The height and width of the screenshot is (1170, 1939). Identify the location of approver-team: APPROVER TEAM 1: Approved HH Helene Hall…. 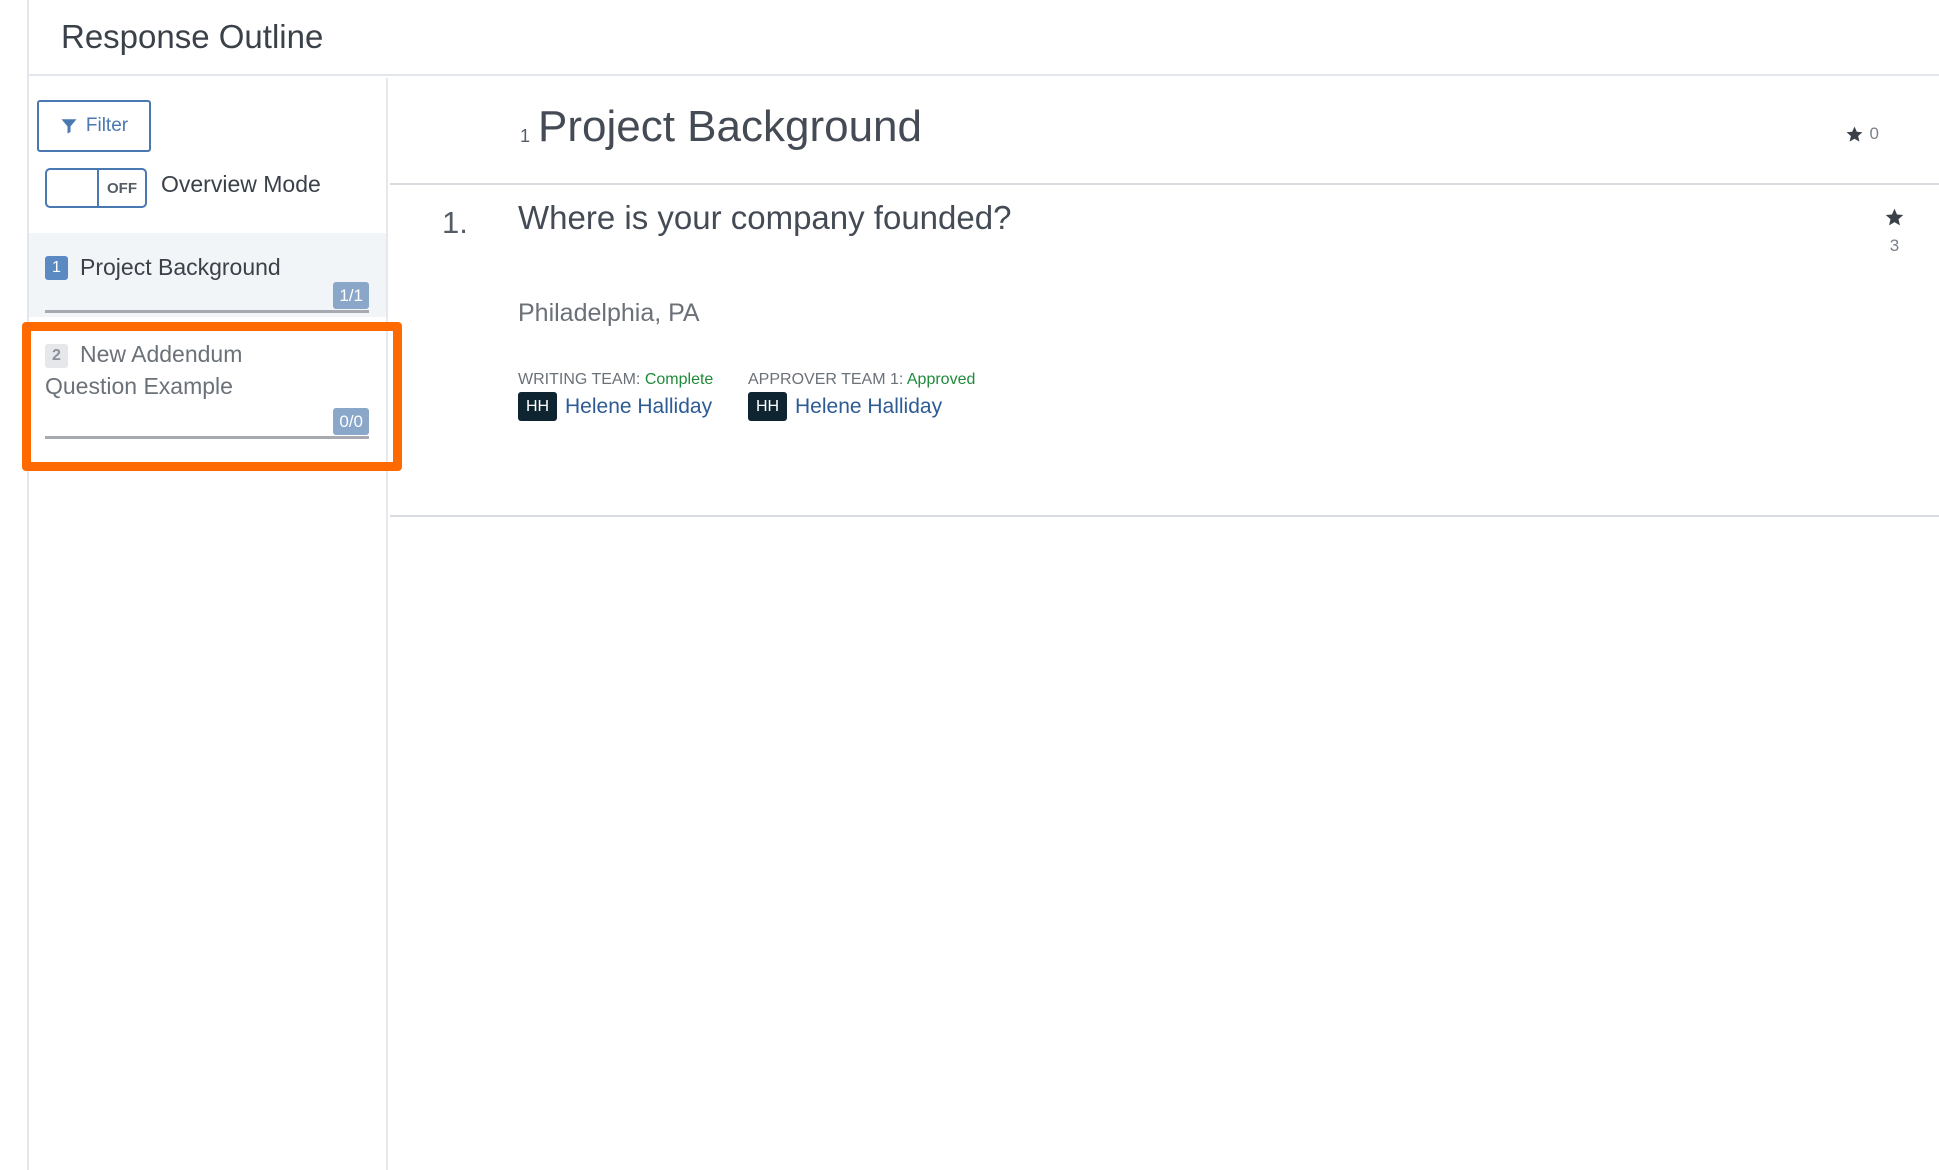
(861, 396).